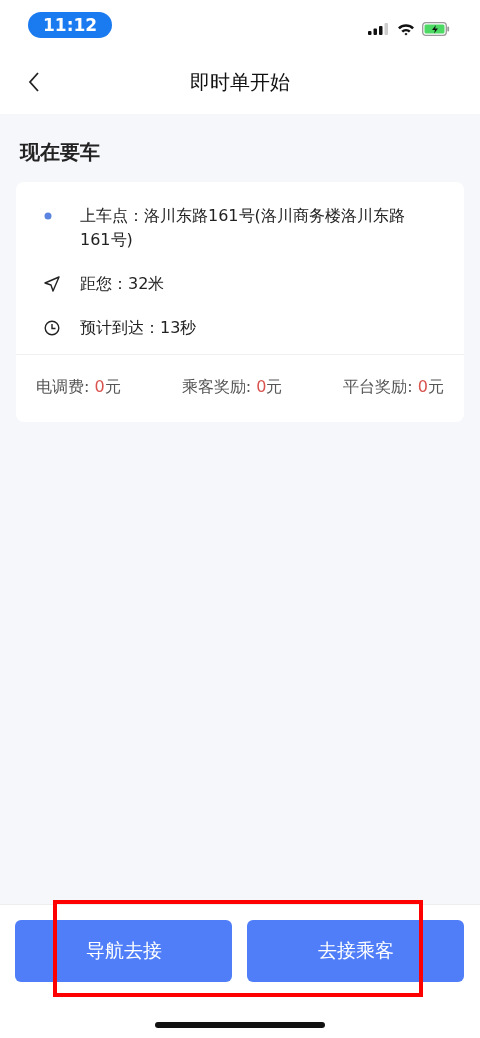 Image resolution: width=480 pixels, height=1038 pixels. Describe the element at coordinates (243, 228) in the screenshot. I see `detail-text: 上车点：洛川东路161号(洛川商务楼洛川东路161号)` at that location.